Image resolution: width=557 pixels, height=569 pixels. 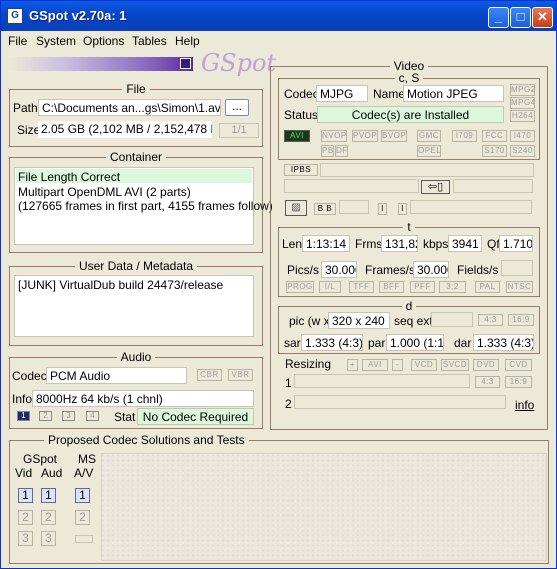 What do you see at coordinates (278, 16) in the screenshot?
I see `title-bar: G GSpot v2.70a: 1 _ □ ✕` at bounding box center [278, 16].